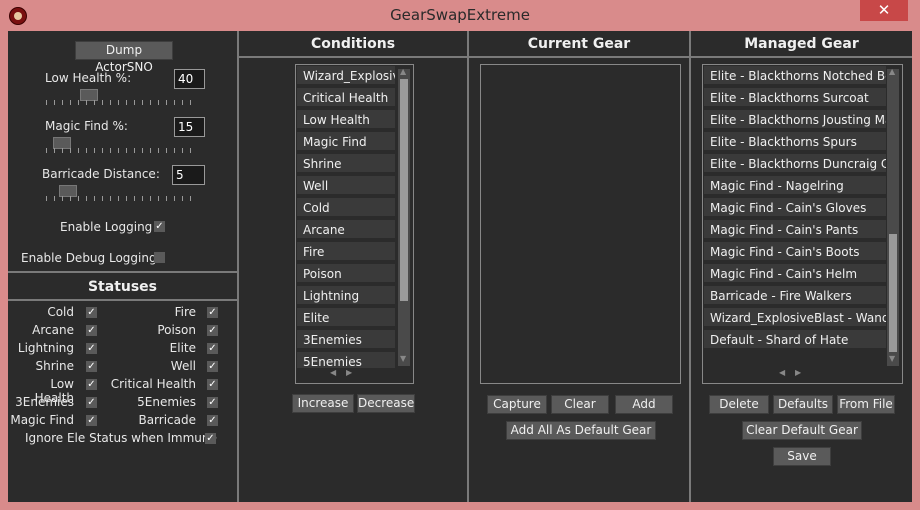  What do you see at coordinates (346, 340) in the screenshot?
I see `list-item: 3Enemies` at bounding box center [346, 340].